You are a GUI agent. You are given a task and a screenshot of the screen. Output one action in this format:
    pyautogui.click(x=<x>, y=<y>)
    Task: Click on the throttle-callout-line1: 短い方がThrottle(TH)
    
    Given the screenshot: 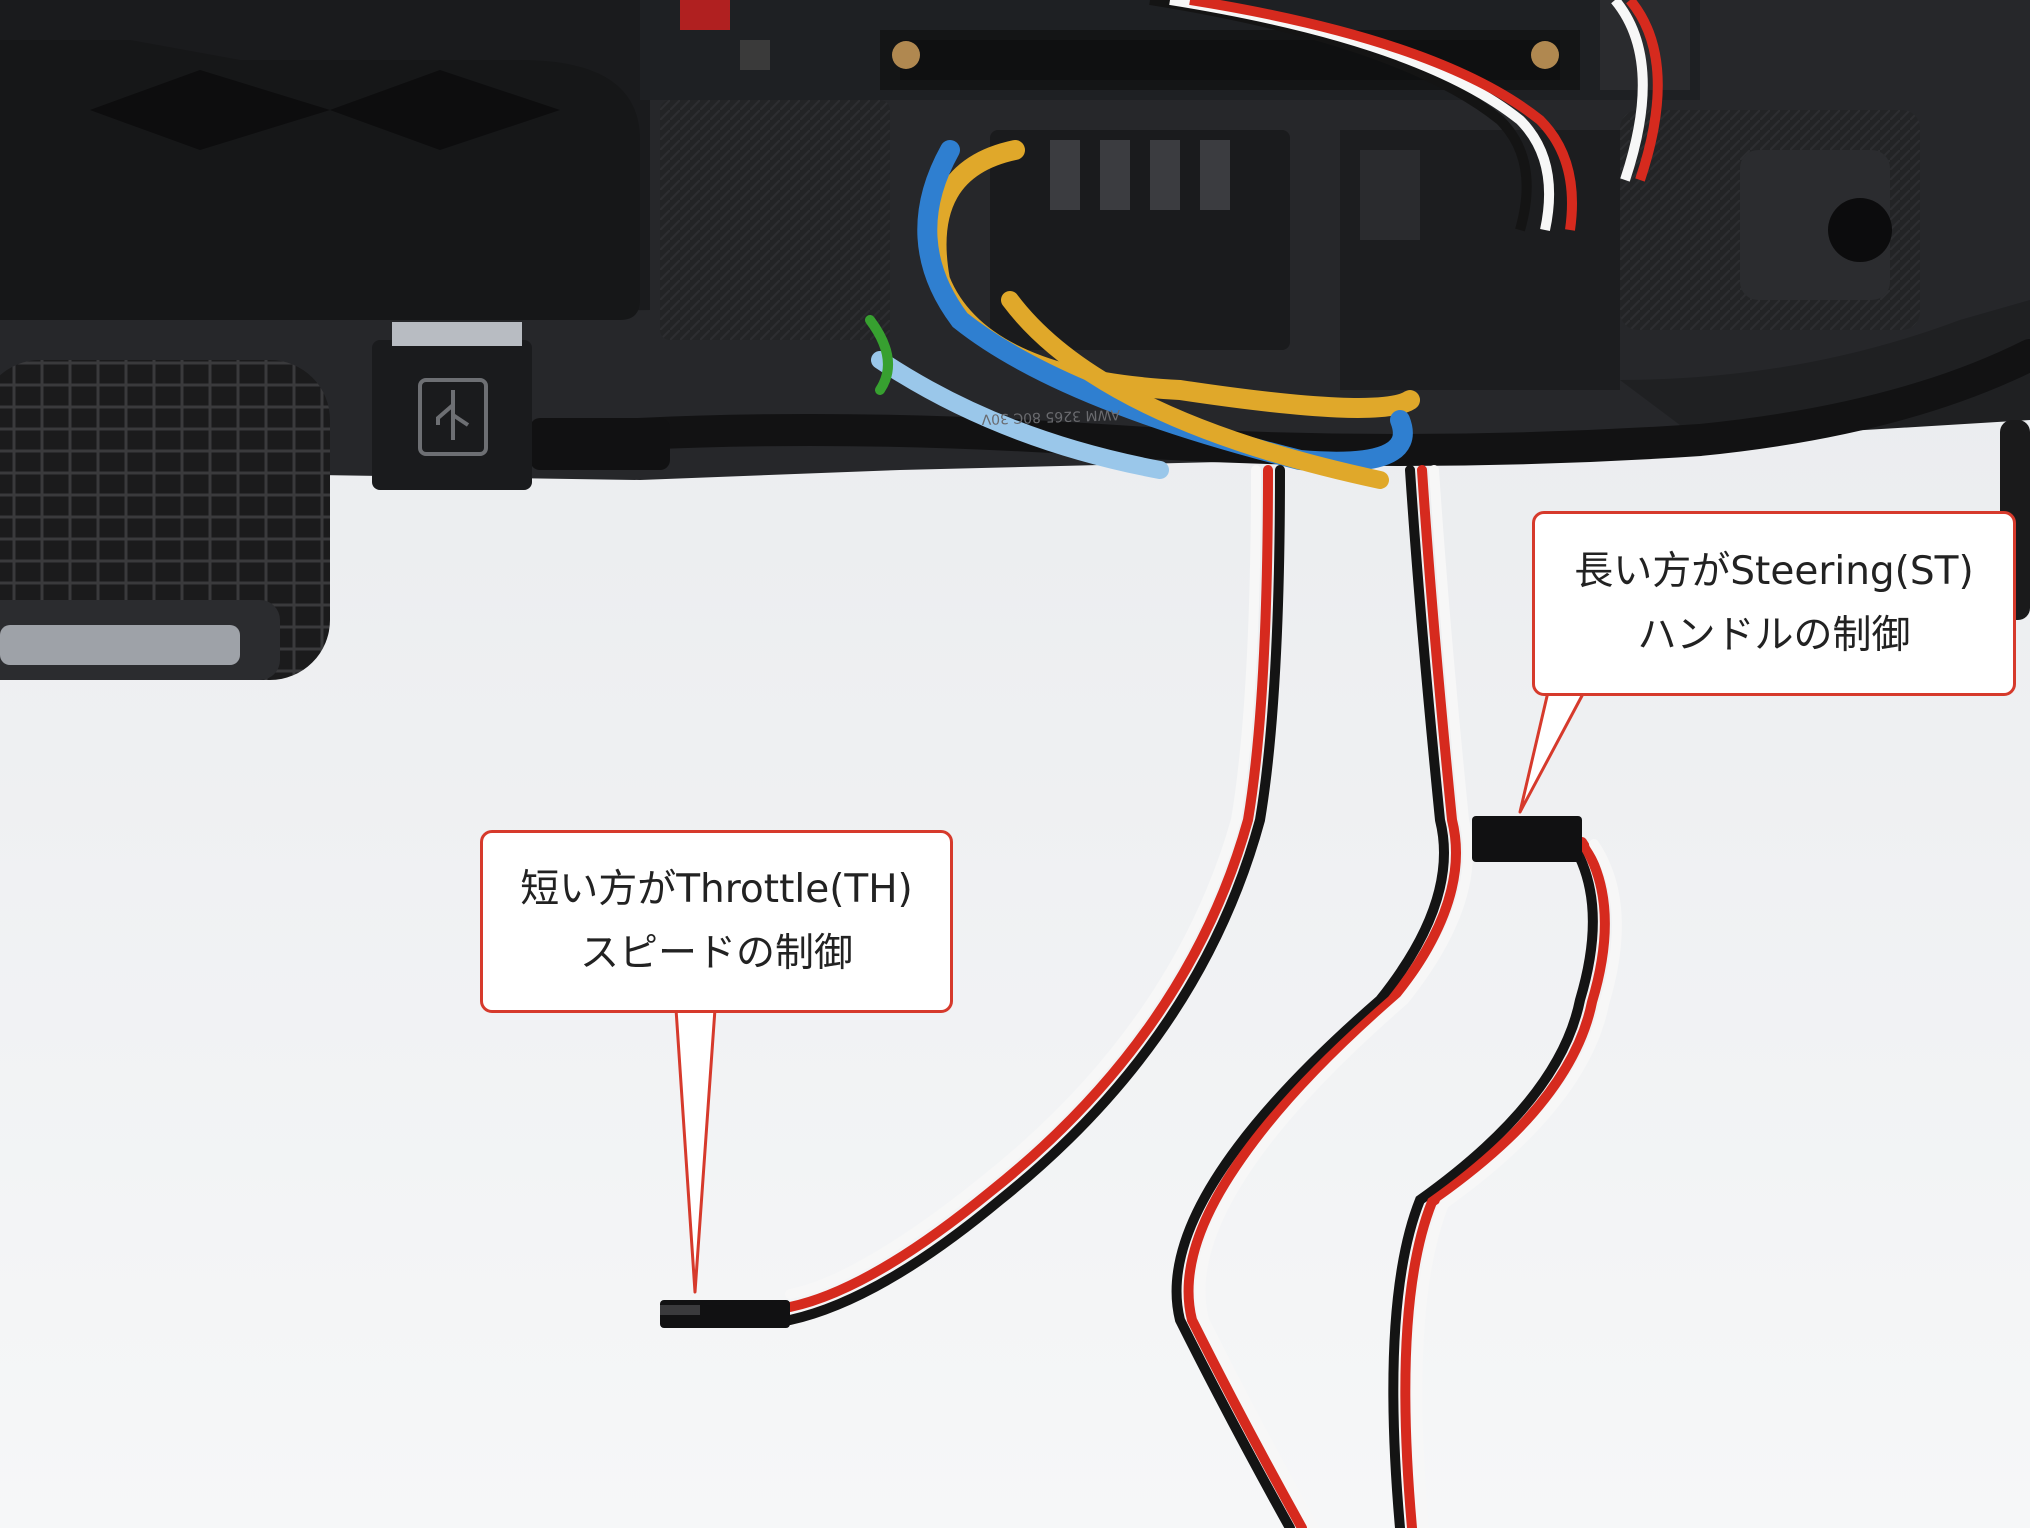 What is the action you would take?
    pyautogui.click(x=716, y=889)
    